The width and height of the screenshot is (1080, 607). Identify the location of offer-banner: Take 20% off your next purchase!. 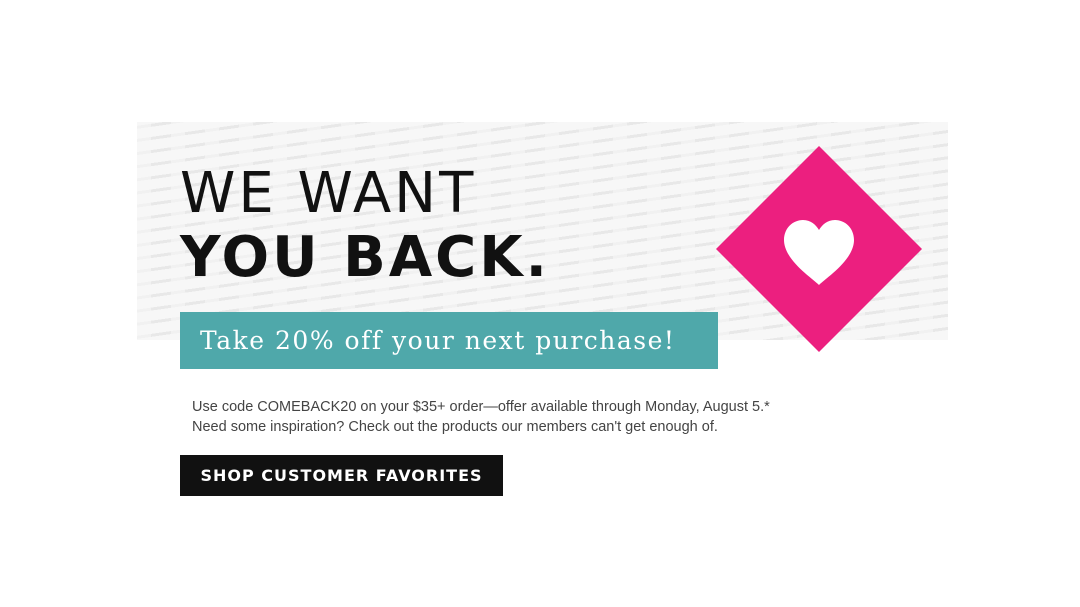
(449, 340).